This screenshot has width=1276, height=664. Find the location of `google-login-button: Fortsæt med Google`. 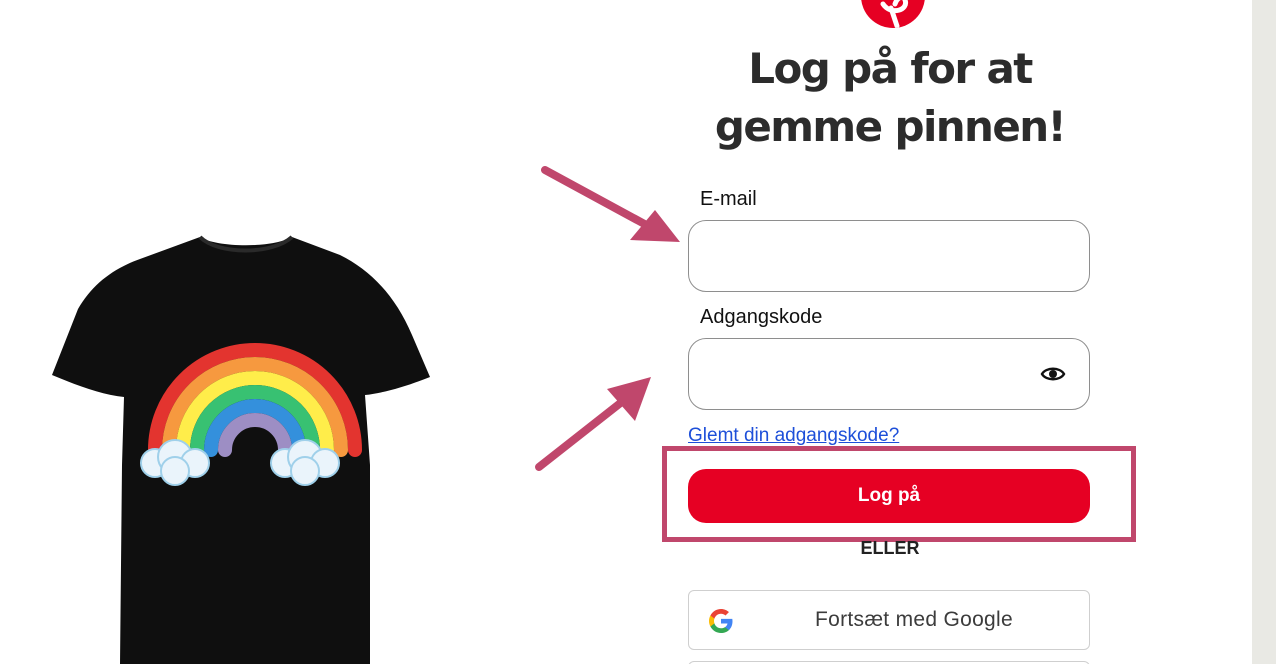

google-login-button: Fortsæt med Google is located at coordinates (889, 620).